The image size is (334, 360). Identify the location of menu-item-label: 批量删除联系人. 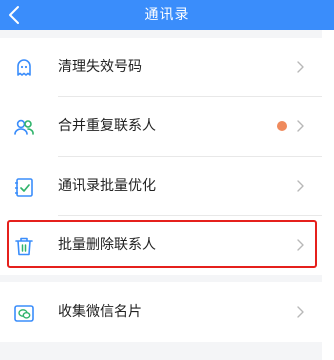
(107, 245).